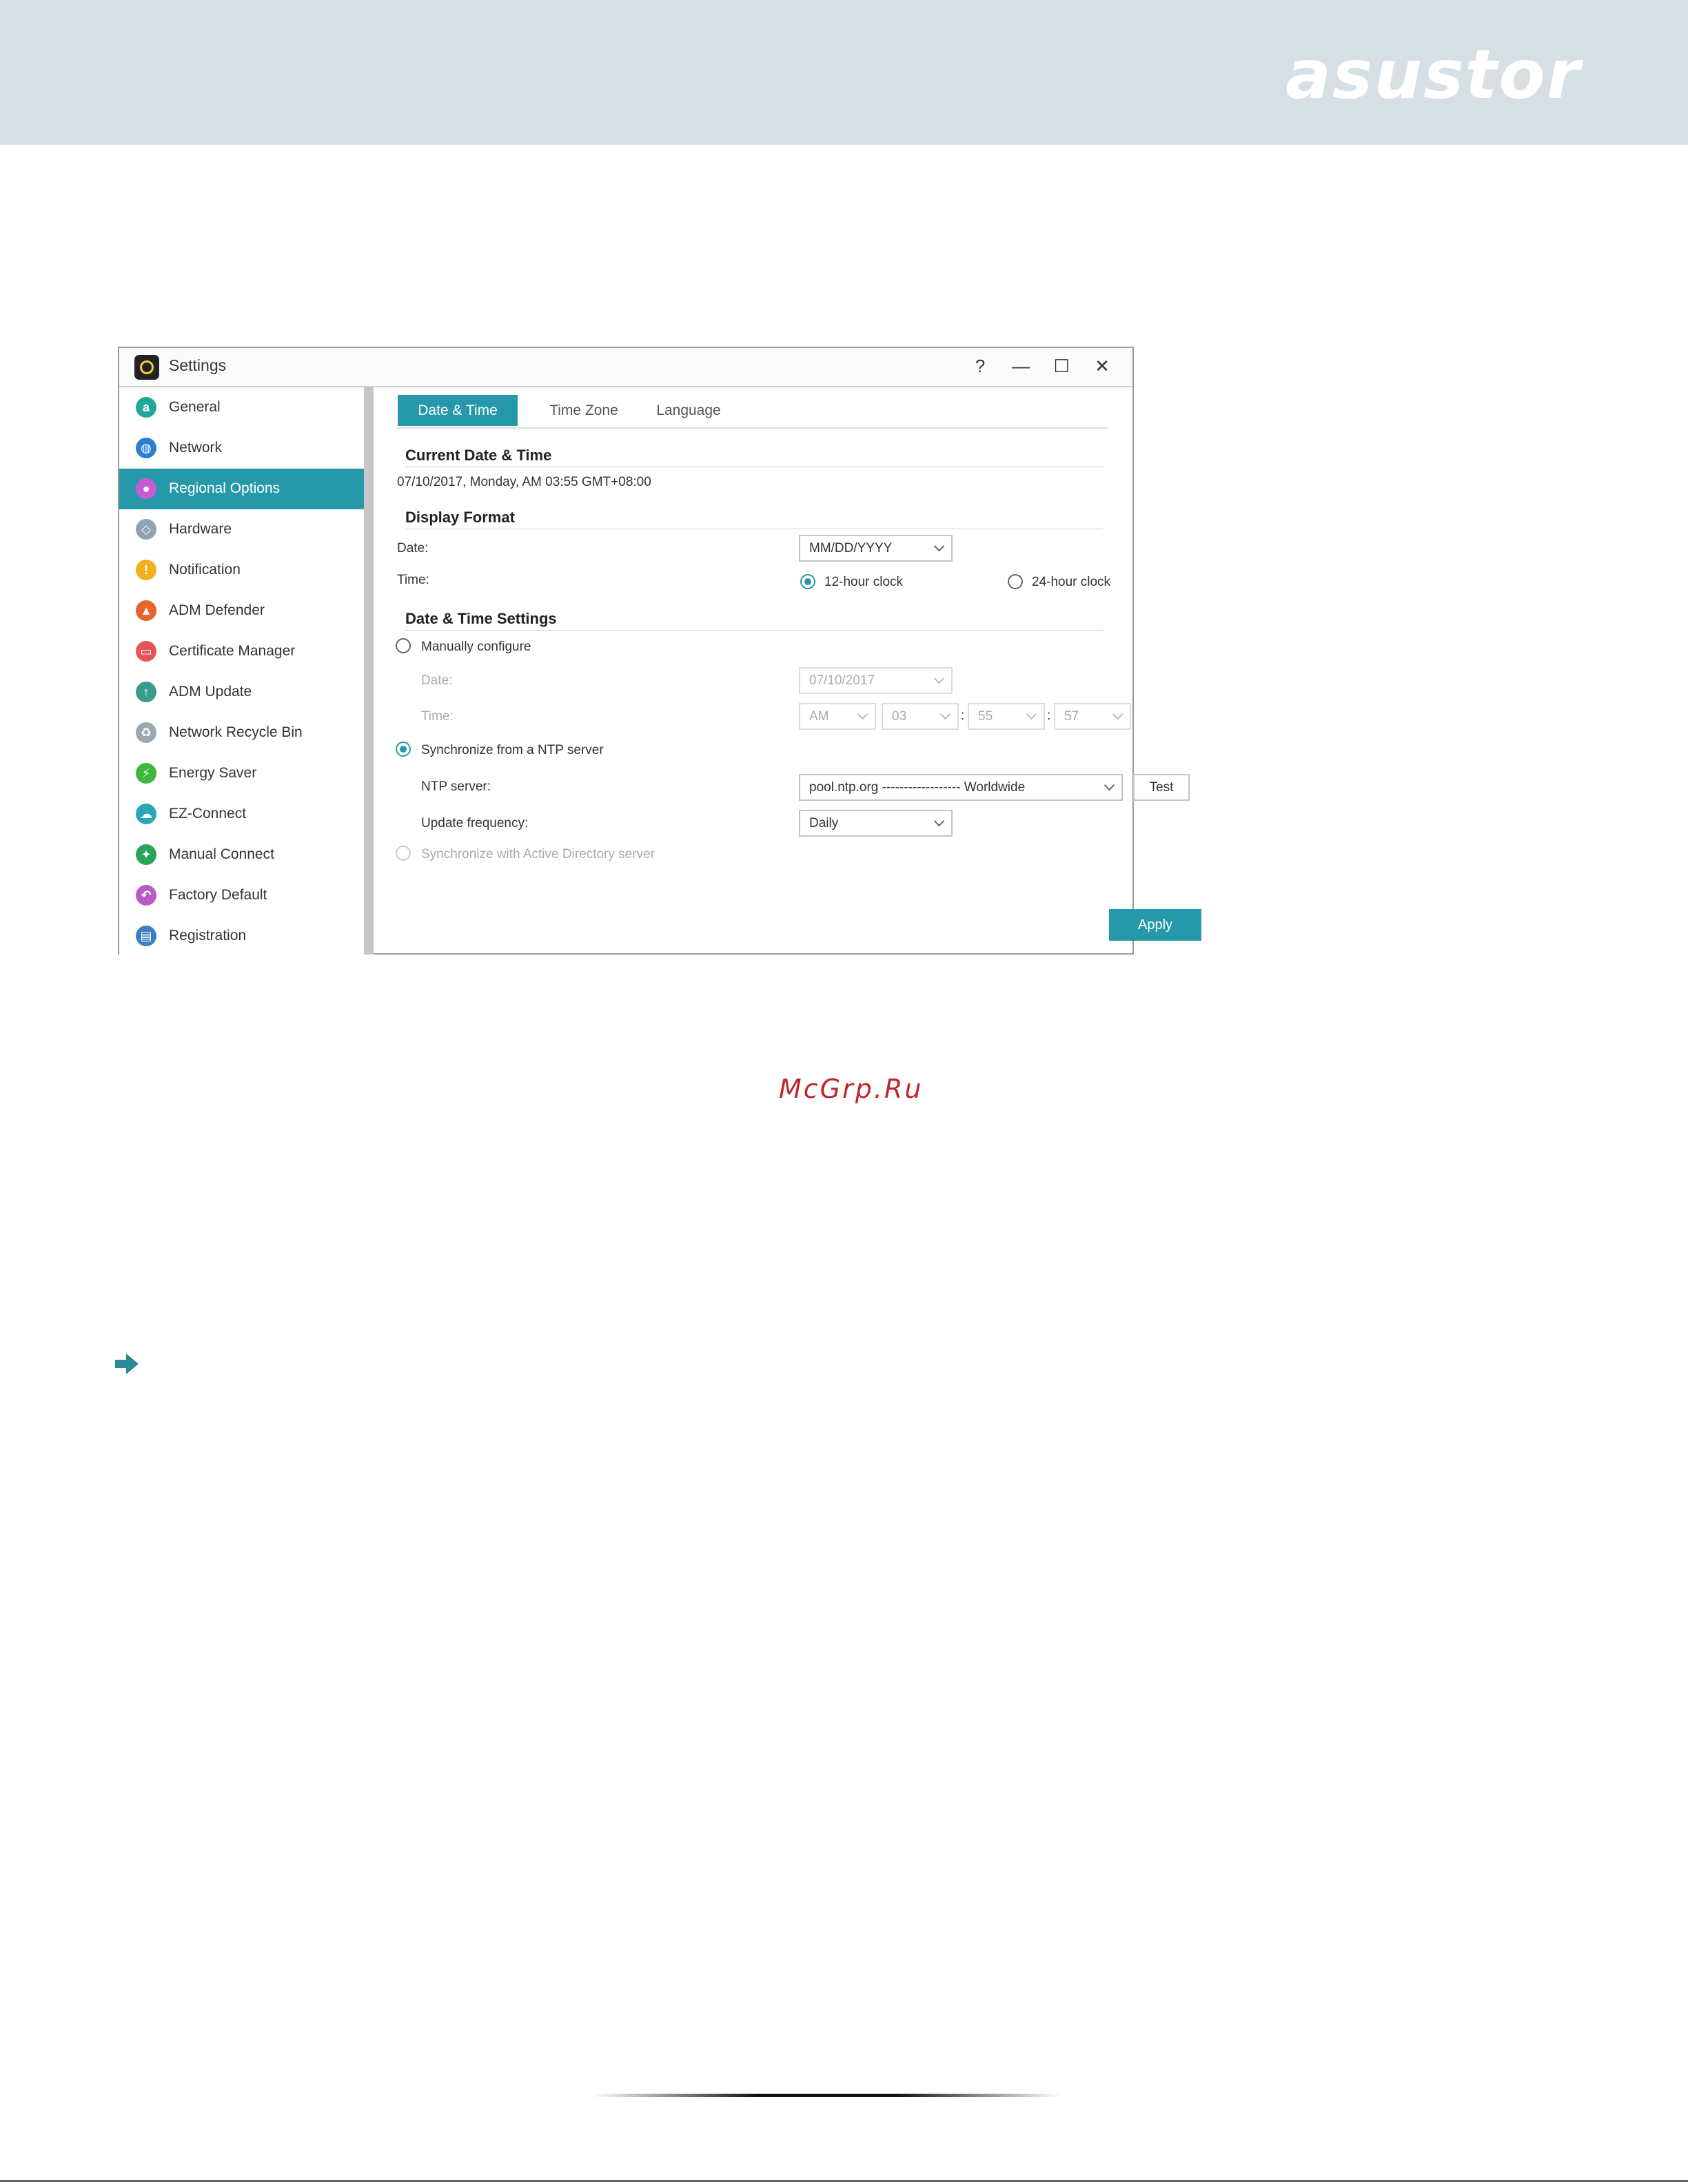 The width and height of the screenshot is (1688, 2184). Describe the element at coordinates (824, 823) in the screenshot. I see `update-frequency-value: Daily` at that location.